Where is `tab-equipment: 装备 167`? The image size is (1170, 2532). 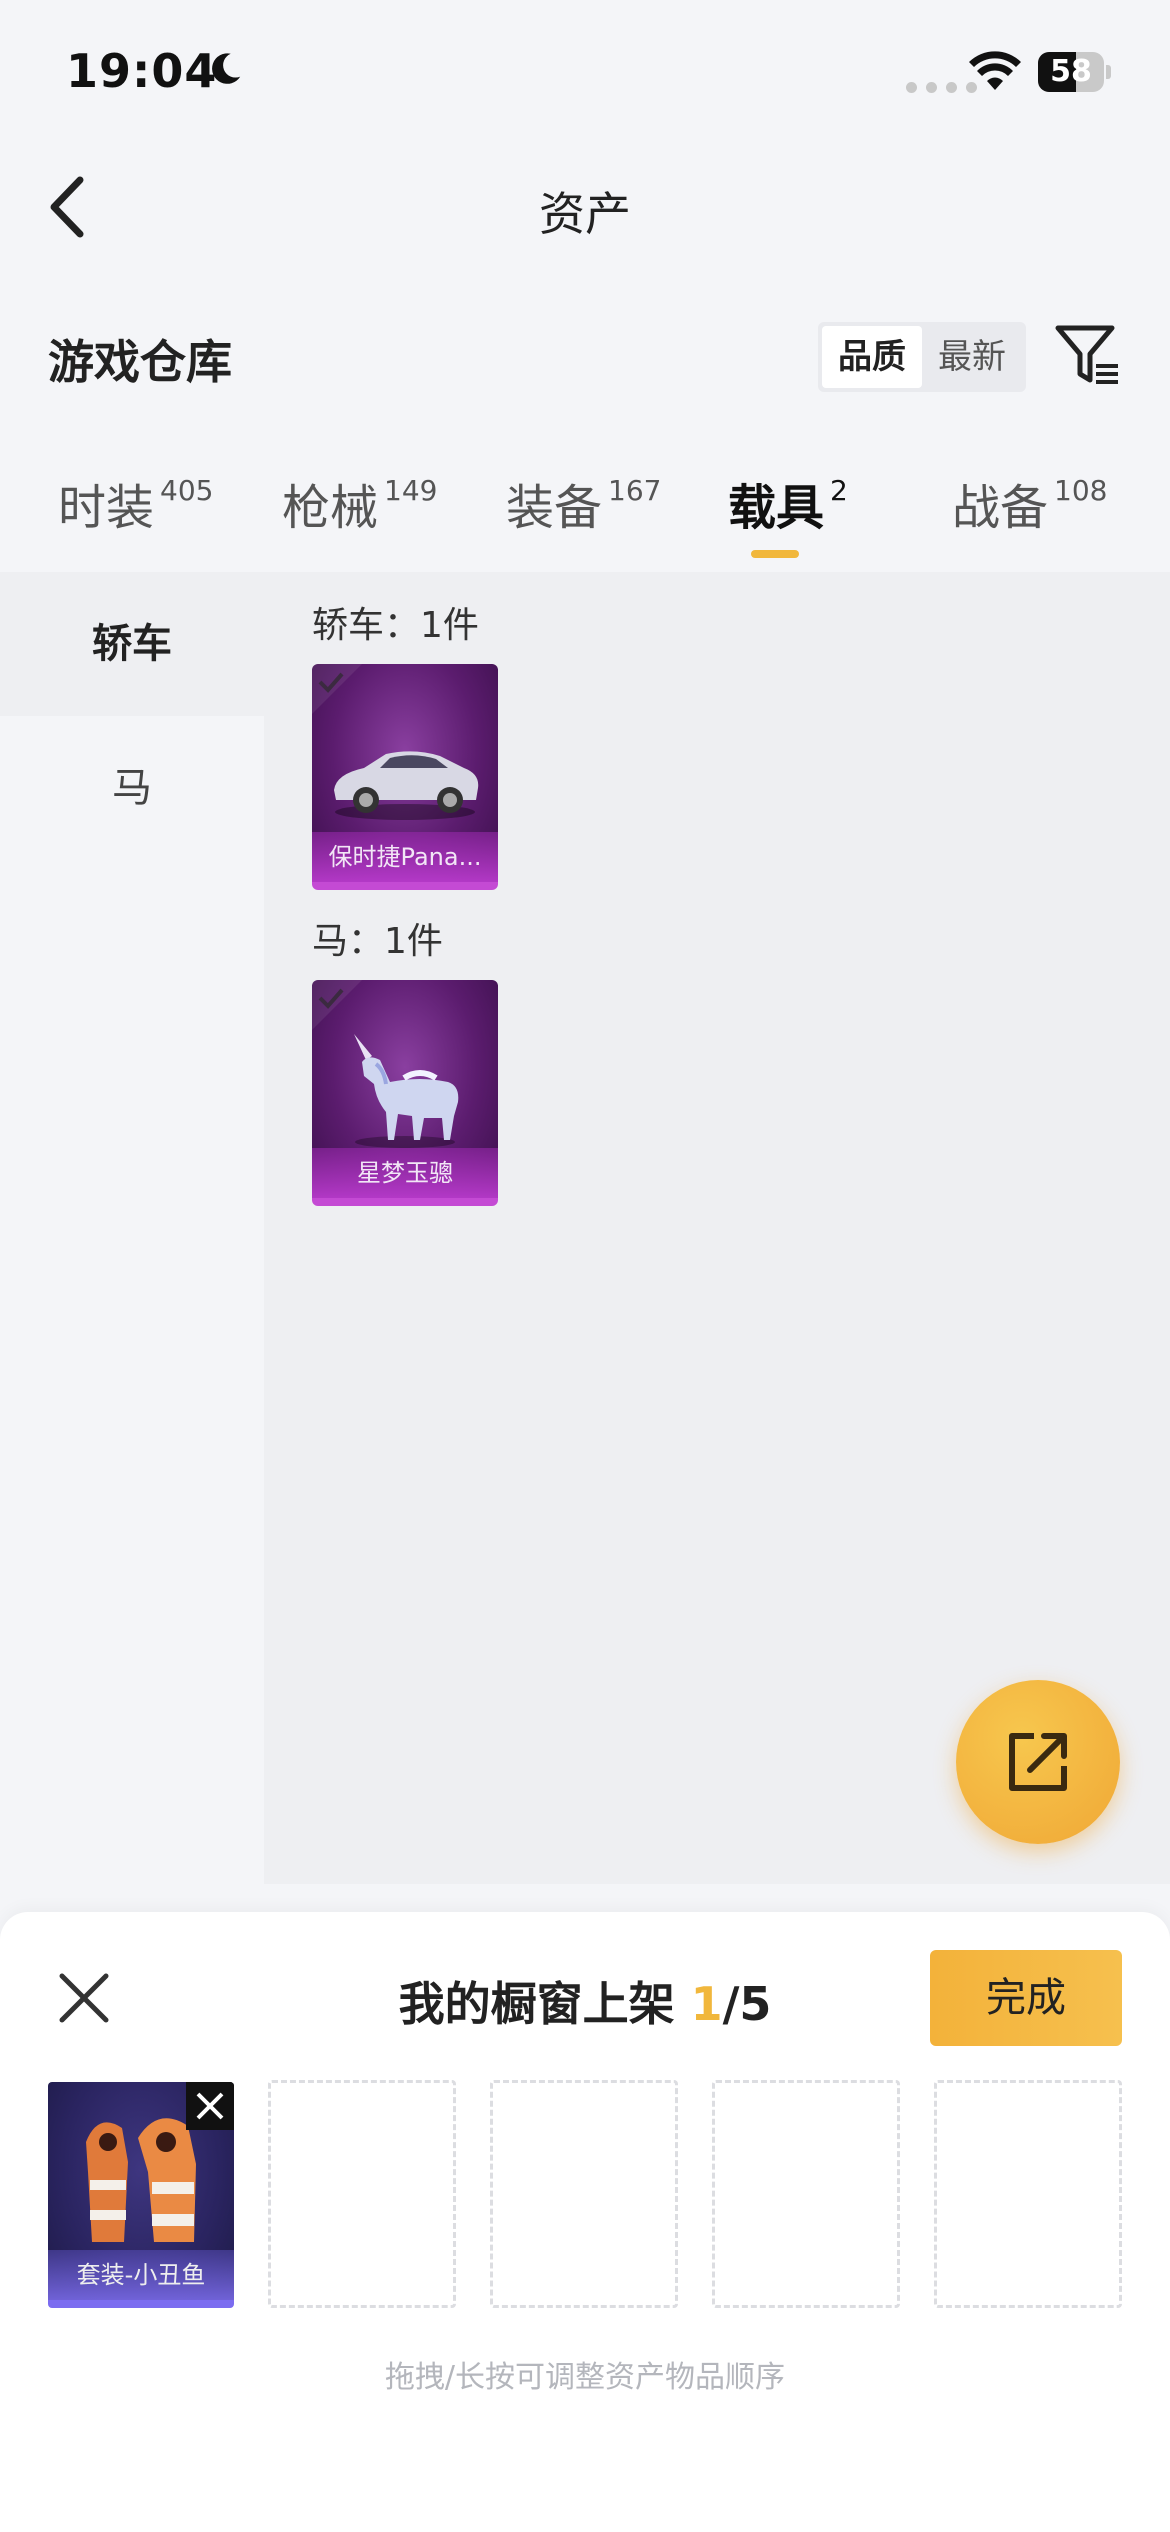 tab-equipment: 装备 167 is located at coordinates (583, 503).